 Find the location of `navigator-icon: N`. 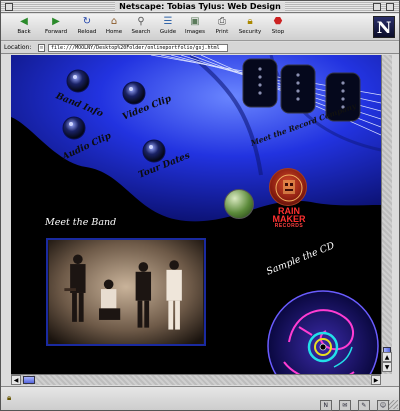

navigator-icon: N is located at coordinates (325, 405).